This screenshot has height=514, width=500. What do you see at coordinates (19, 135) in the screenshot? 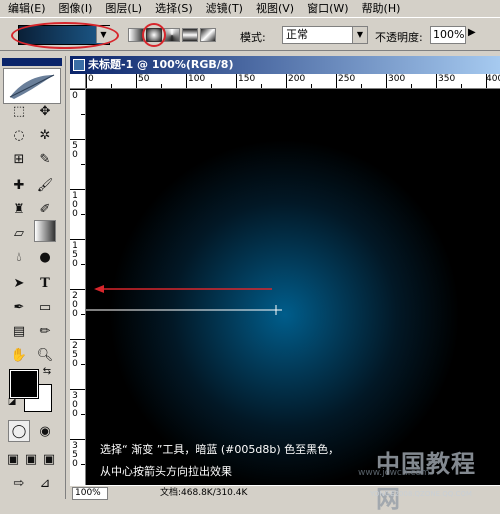
I see `lasso-tool-icon: ◌` at bounding box center [19, 135].